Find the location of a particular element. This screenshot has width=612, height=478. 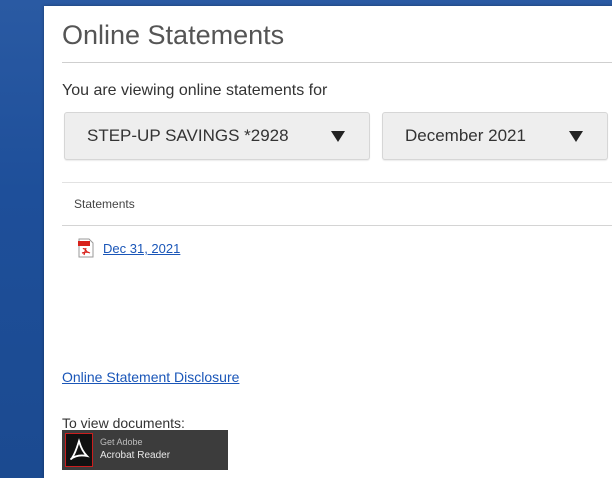

month-select: December 2021 is located at coordinates (495, 136).